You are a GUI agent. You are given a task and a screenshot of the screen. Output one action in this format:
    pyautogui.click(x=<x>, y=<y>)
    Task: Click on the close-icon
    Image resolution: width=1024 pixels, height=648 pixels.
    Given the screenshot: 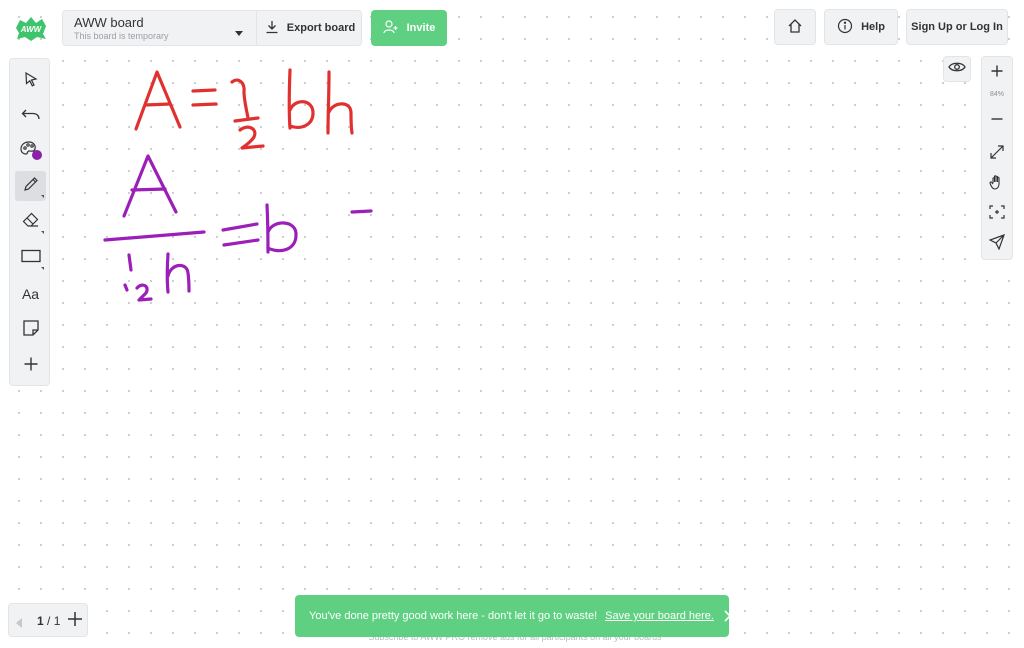 What is the action you would take?
    pyautogui.click(x=730, y=616)
    